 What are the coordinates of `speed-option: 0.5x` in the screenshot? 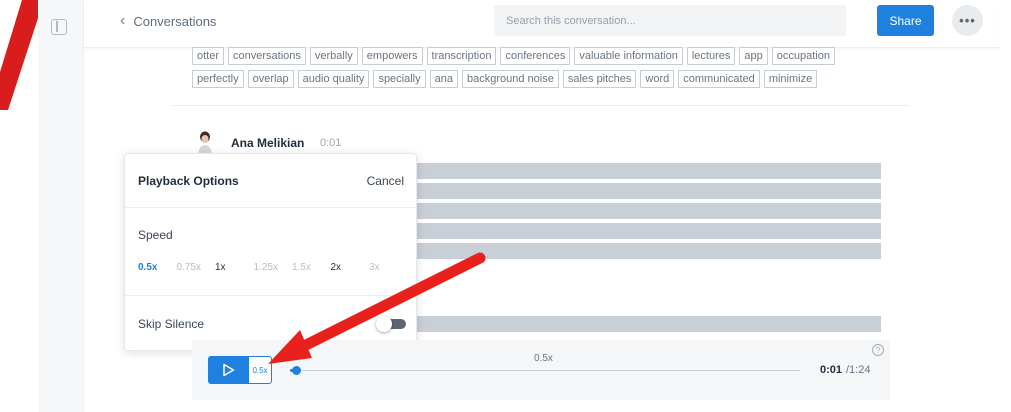 It's located at (157, 267).